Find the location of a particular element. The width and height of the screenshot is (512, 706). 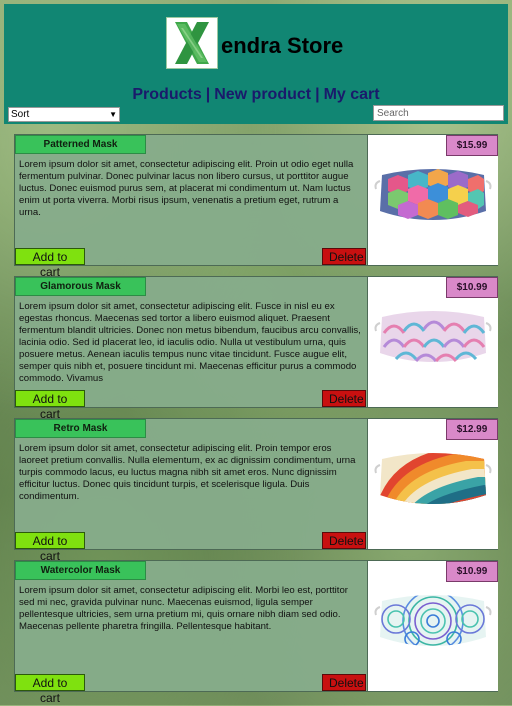

sort-select: Sort ▼ is located at coordinates (64, 114).